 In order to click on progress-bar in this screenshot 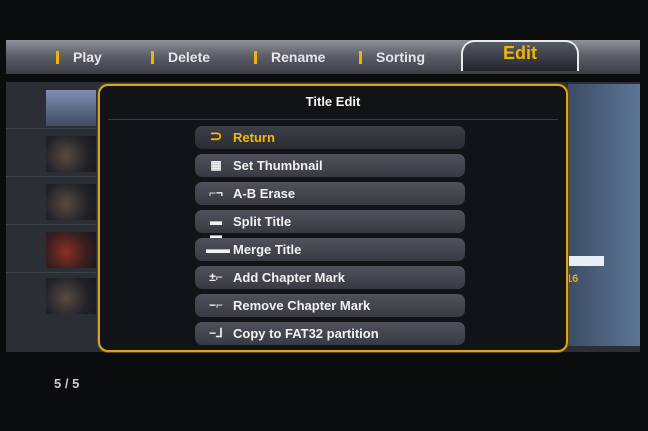, I will do `click(586, 261)`.